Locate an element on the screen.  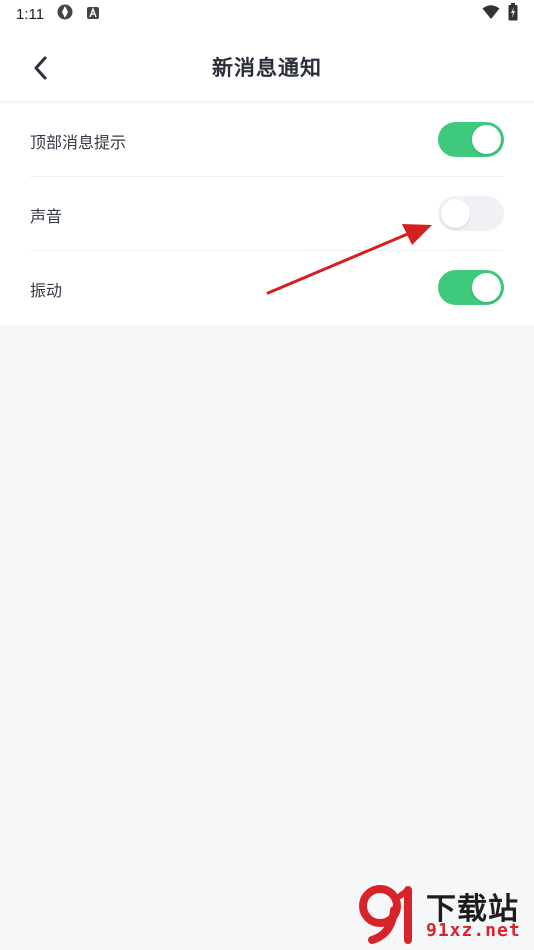
setting-row-sound: 声音 is located at coordinates (267, 214).